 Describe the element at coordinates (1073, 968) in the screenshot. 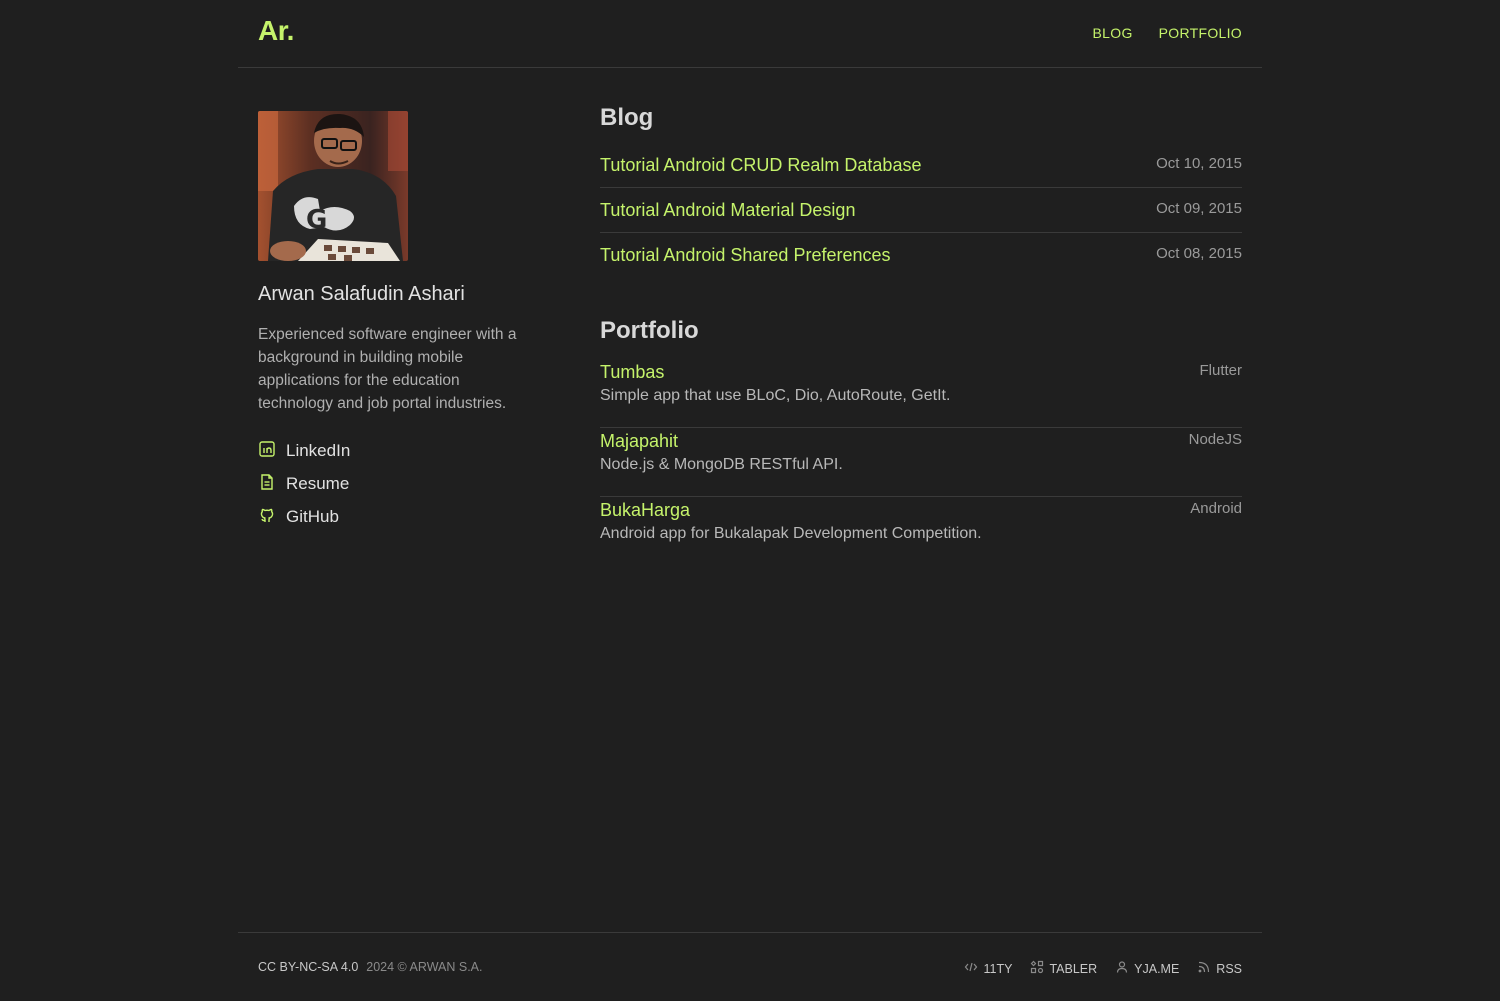

I see `footer-link-label: TABLER` at that location.